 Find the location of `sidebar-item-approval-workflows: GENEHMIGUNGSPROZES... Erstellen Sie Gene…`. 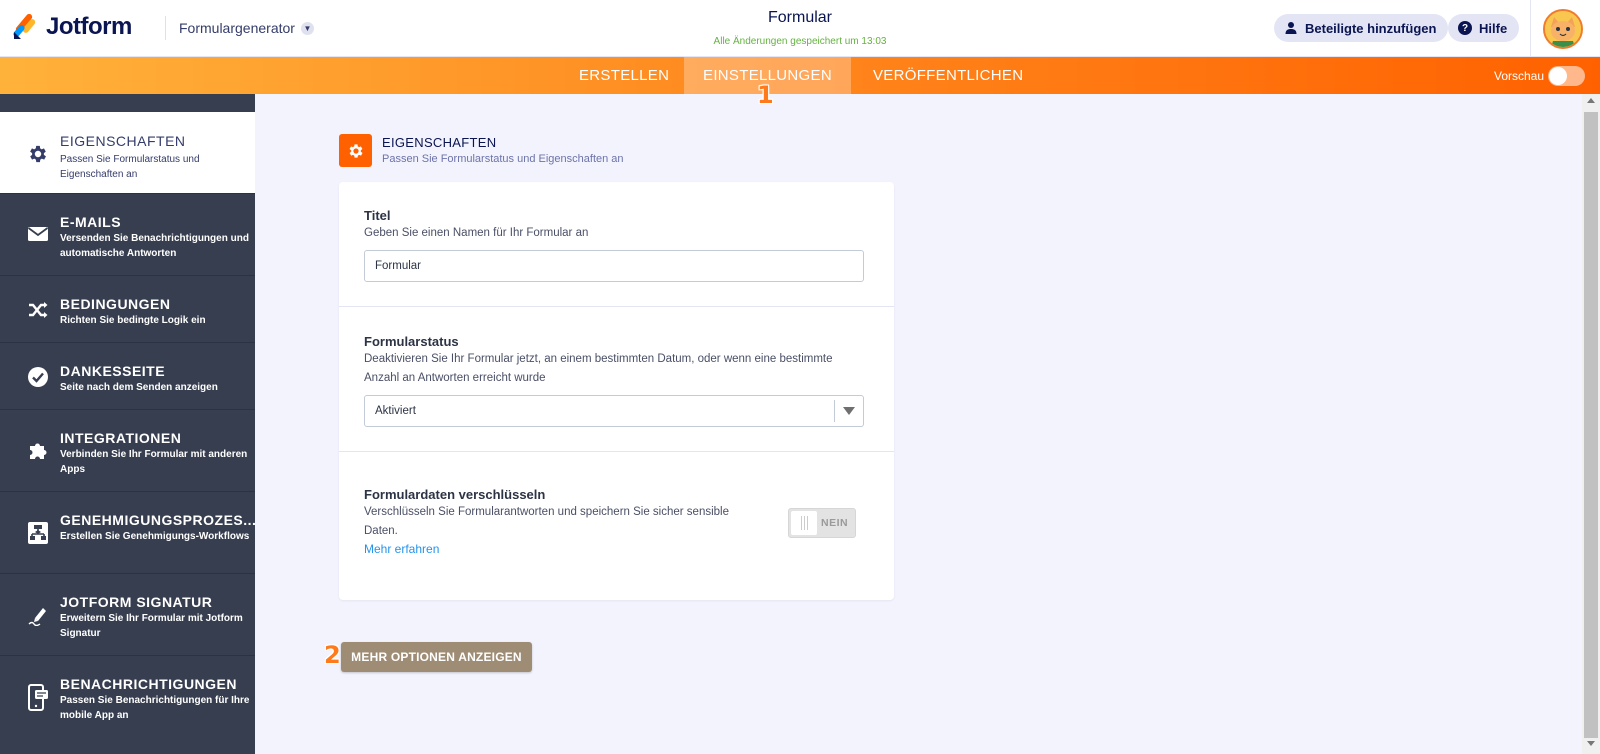

sidebar-item-approval-workflows: GENEHMIGUNGSPROZES... Erstellen Sie Gene… is located at coordinates (127, 533).